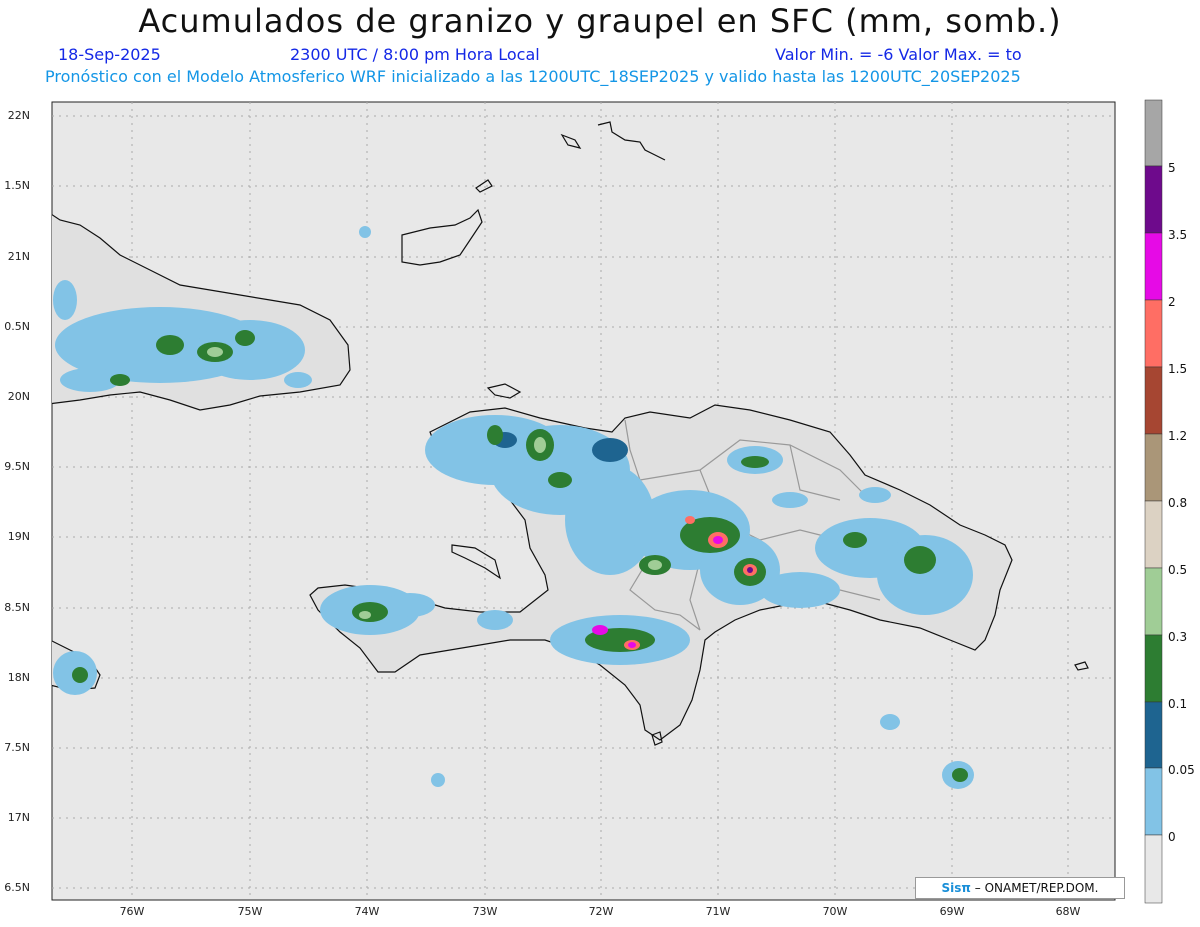  Describe the element at coordinates (1178, 704) in the screenshot. I see `colorbar-label: 0.1` at that location.